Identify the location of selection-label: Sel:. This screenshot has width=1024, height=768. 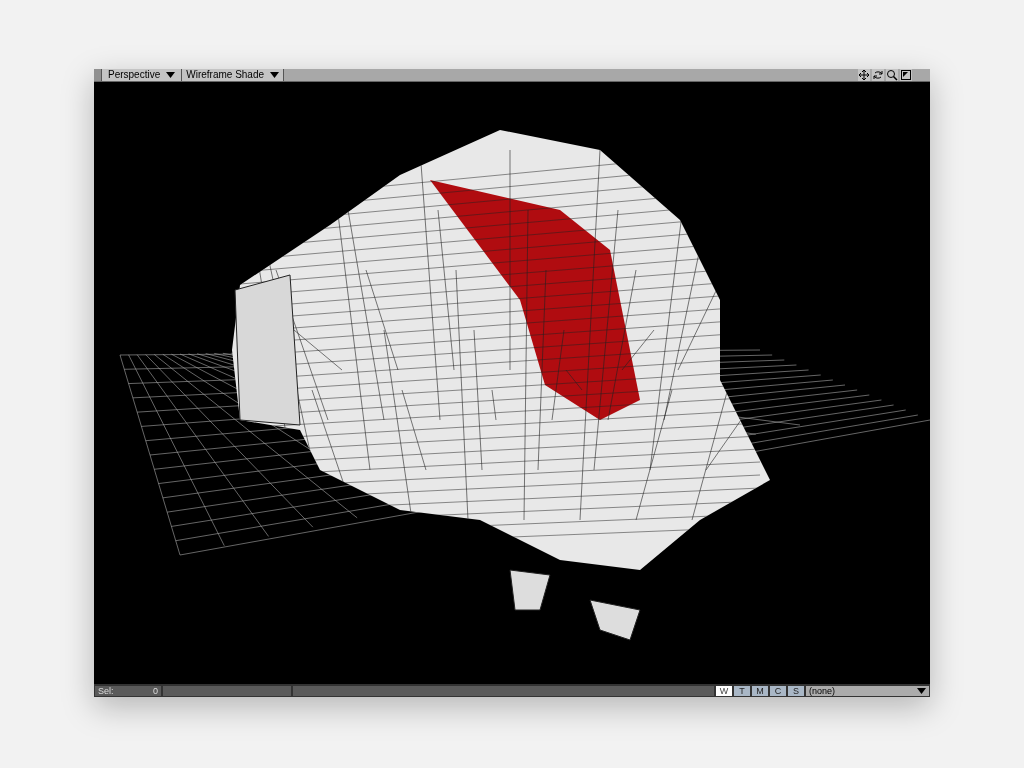
(106, 691).